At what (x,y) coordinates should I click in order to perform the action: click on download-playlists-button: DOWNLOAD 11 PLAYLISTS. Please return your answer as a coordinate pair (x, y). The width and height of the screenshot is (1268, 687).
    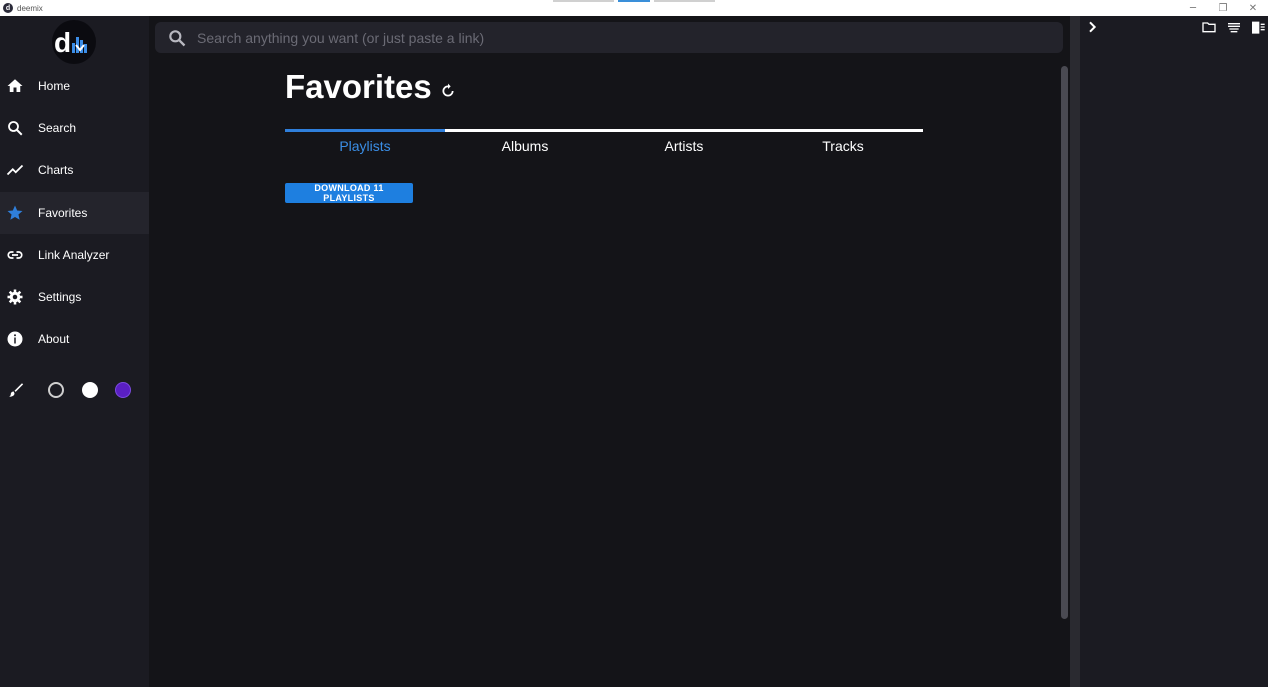
    Looking at the image, I should click on (349, 193).